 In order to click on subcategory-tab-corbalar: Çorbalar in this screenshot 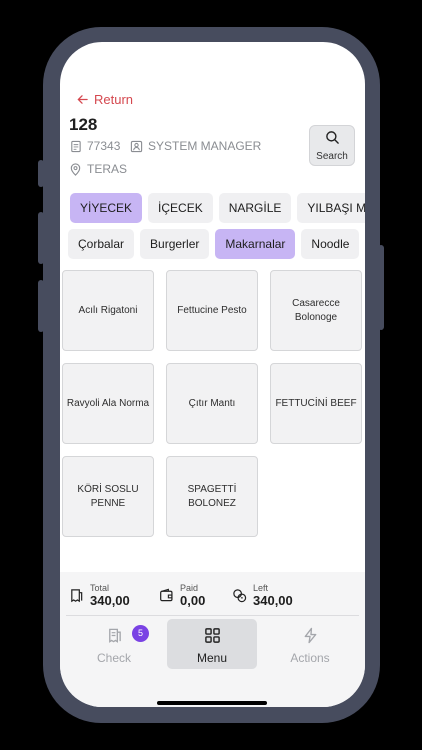, I will do `click(101, 244)`.